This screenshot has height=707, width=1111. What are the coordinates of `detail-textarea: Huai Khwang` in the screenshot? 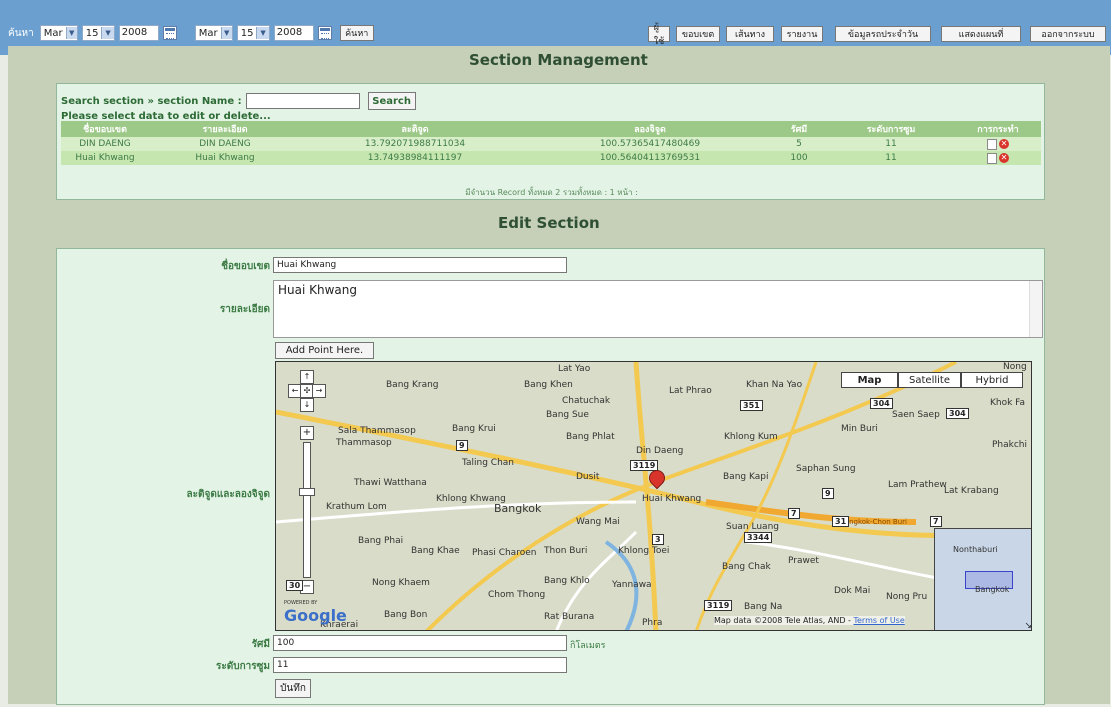 It's located at (658, 309).